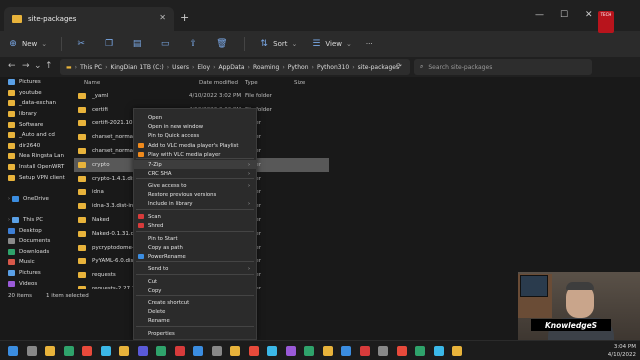  I want to click on copy-button: ❐, so click(111, 44).